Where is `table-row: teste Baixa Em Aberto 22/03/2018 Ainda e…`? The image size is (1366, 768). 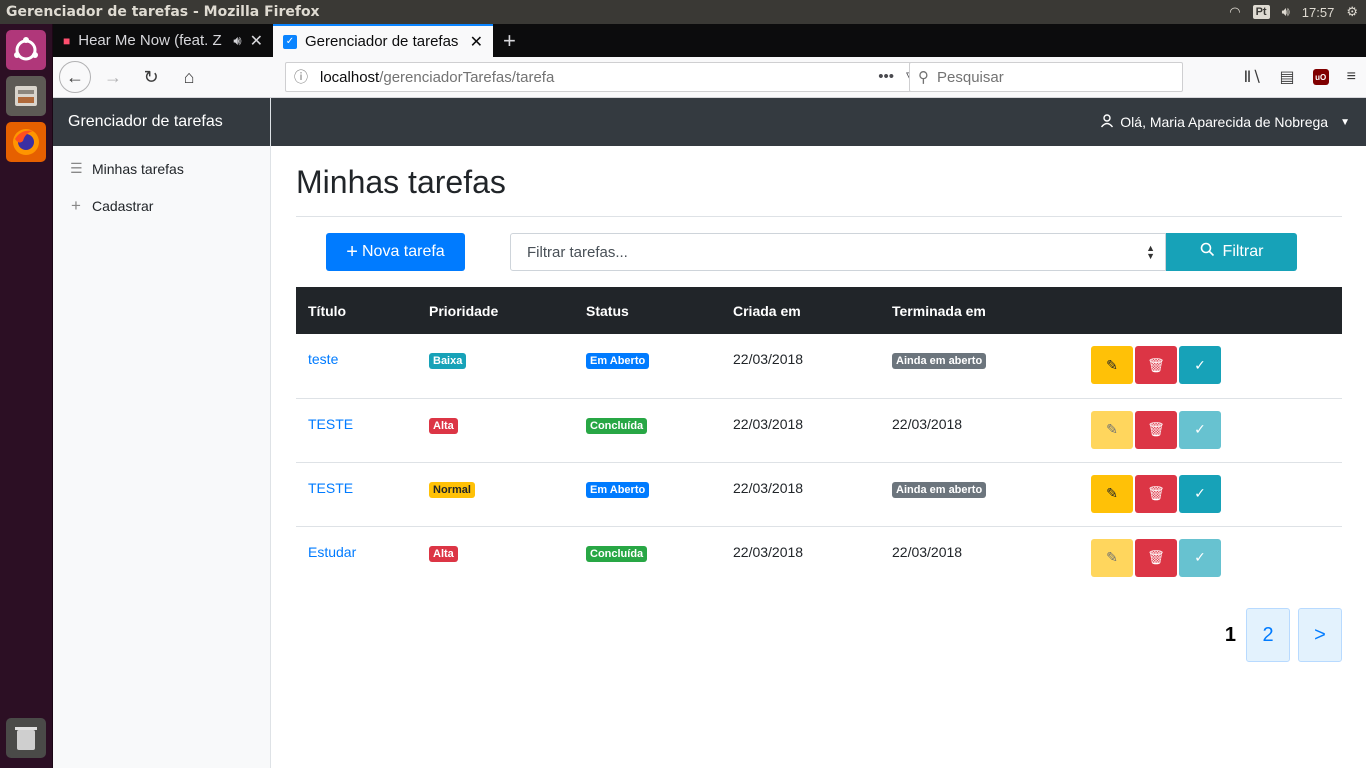
table-row: teste Baixa Em Aberto 22/03/2018 Ainda e… is located at coordinates (819, 366).